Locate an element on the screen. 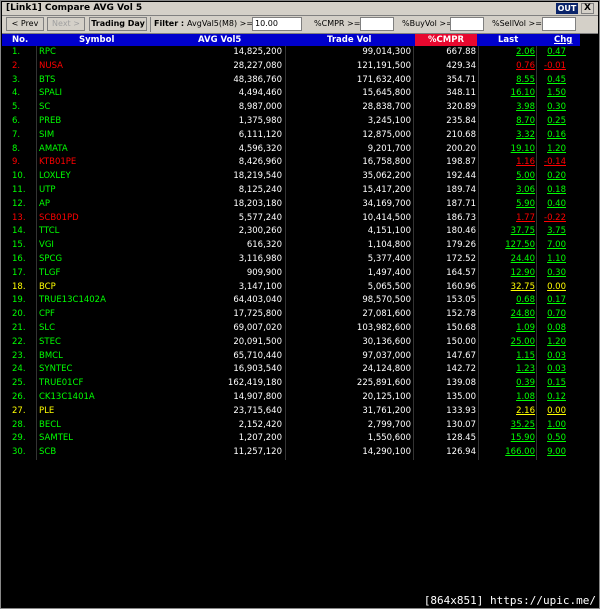  table-row: 11. UTP 8,125,240 15,417,200 189.74 3.06 0.18 is located at coordinates (291, 191).